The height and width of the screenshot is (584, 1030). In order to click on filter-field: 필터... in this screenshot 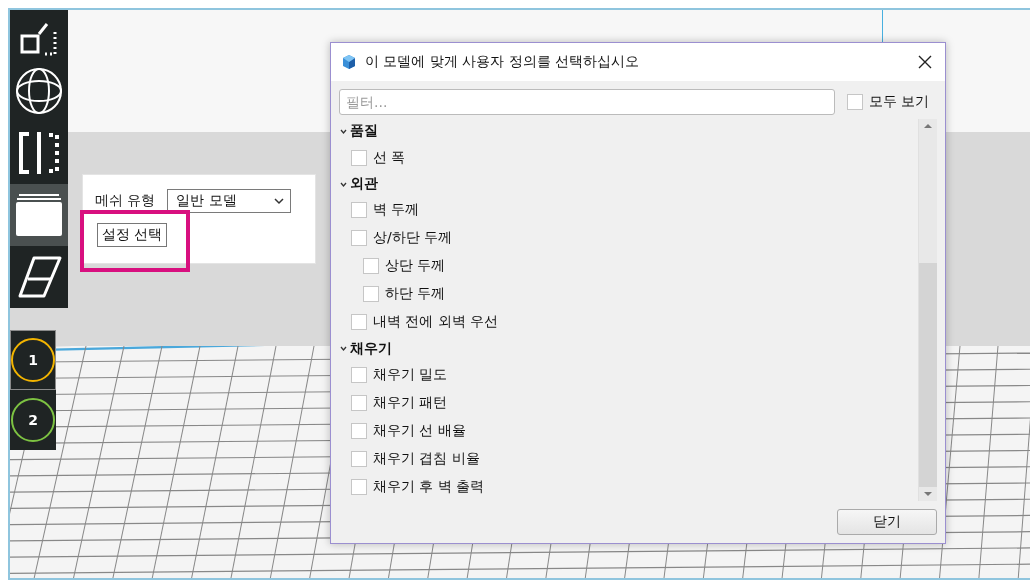, I will do `click(587, 102)`.